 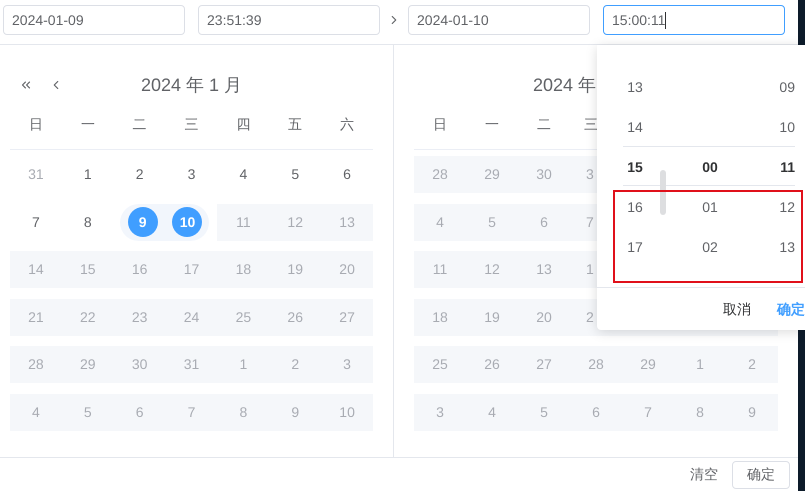 I want to click on date-cell: 23, so click(x=140, y=317).